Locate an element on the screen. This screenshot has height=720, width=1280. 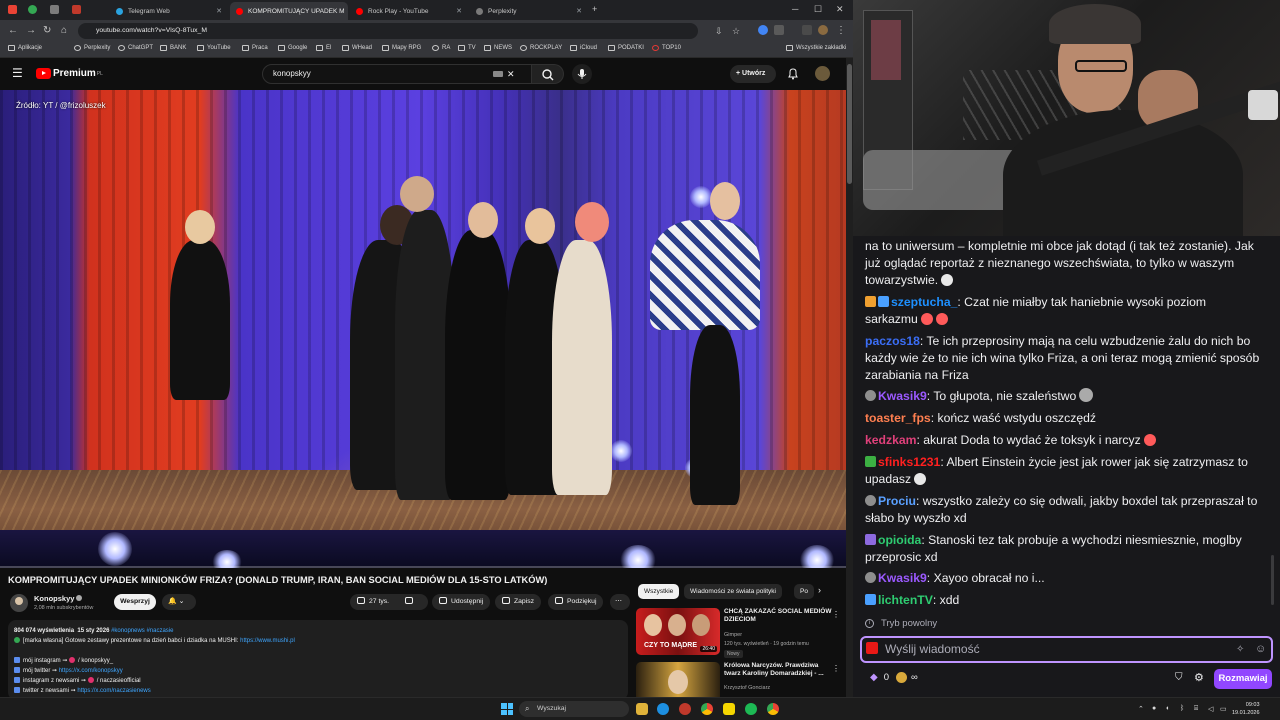
bookmark-folder: Praca is located at coordinates (255, 48).